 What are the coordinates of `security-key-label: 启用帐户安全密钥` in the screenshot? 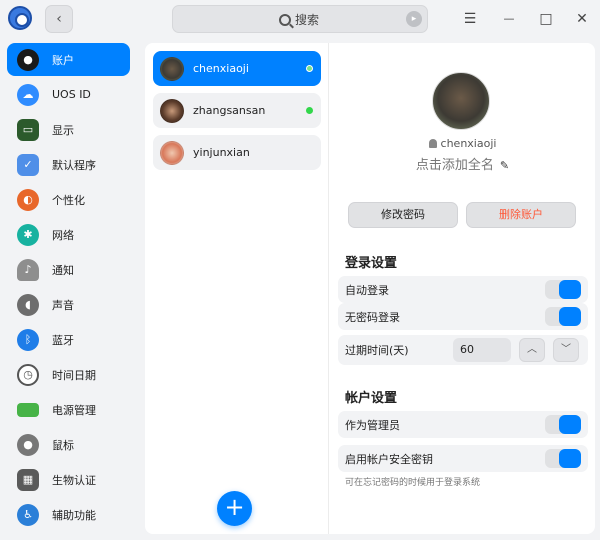 It's located at (389, 459).